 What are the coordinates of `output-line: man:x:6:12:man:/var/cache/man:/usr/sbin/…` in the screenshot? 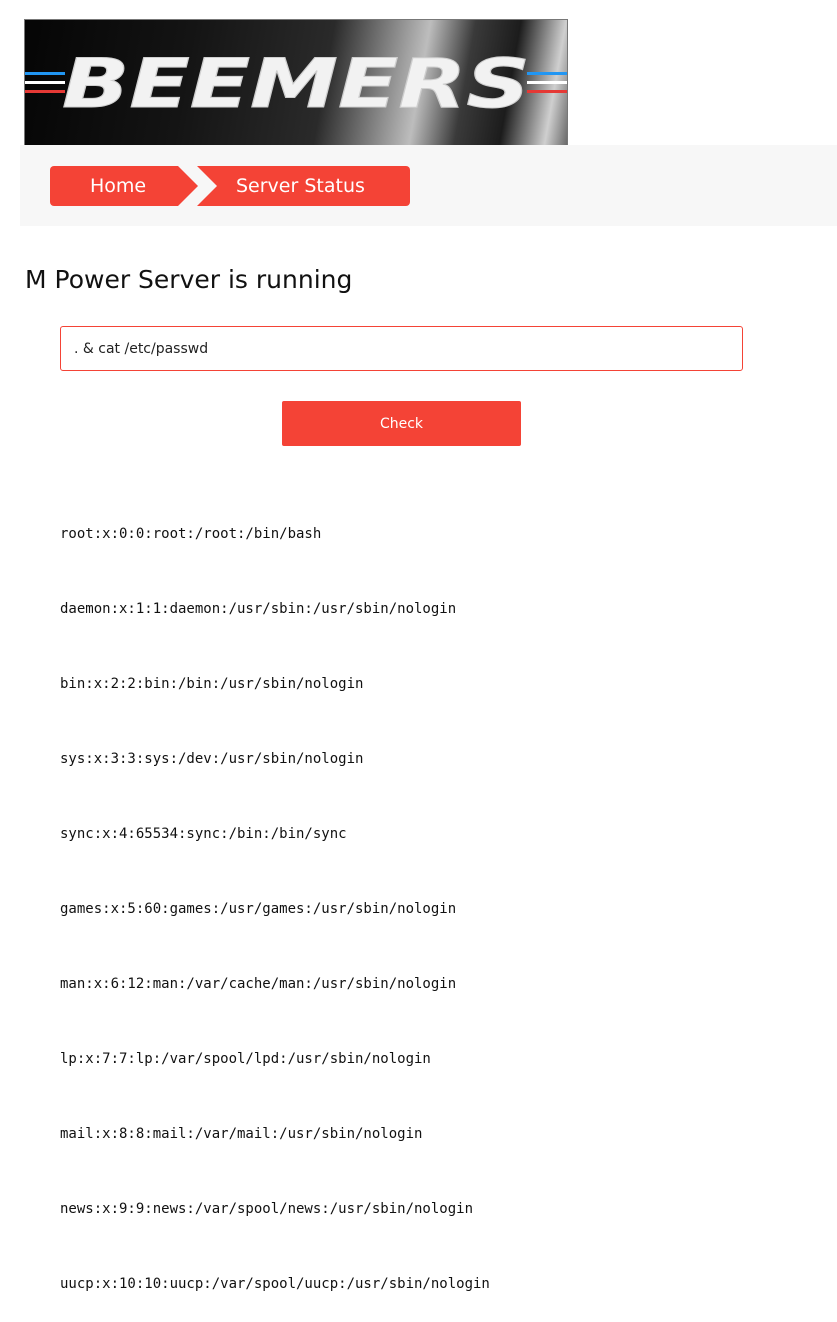 It's located at (258, 984).